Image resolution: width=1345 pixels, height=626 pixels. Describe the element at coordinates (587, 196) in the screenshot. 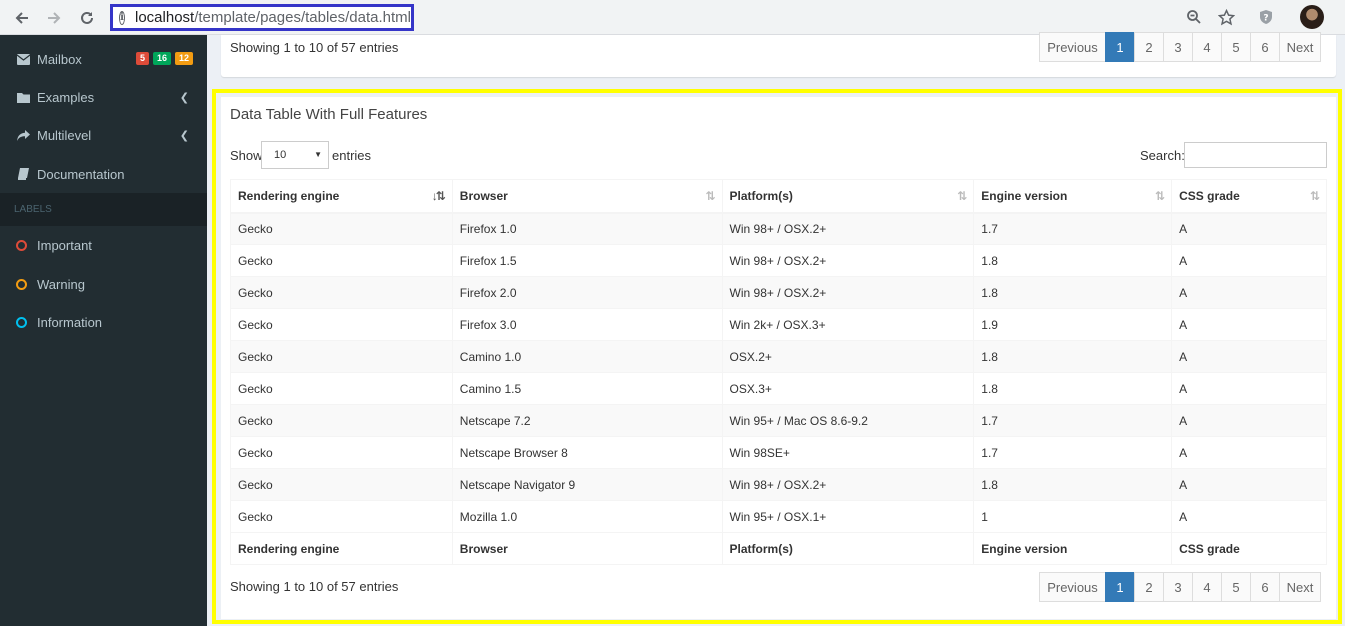

I see `column-header: Browser ⇅` at that location.